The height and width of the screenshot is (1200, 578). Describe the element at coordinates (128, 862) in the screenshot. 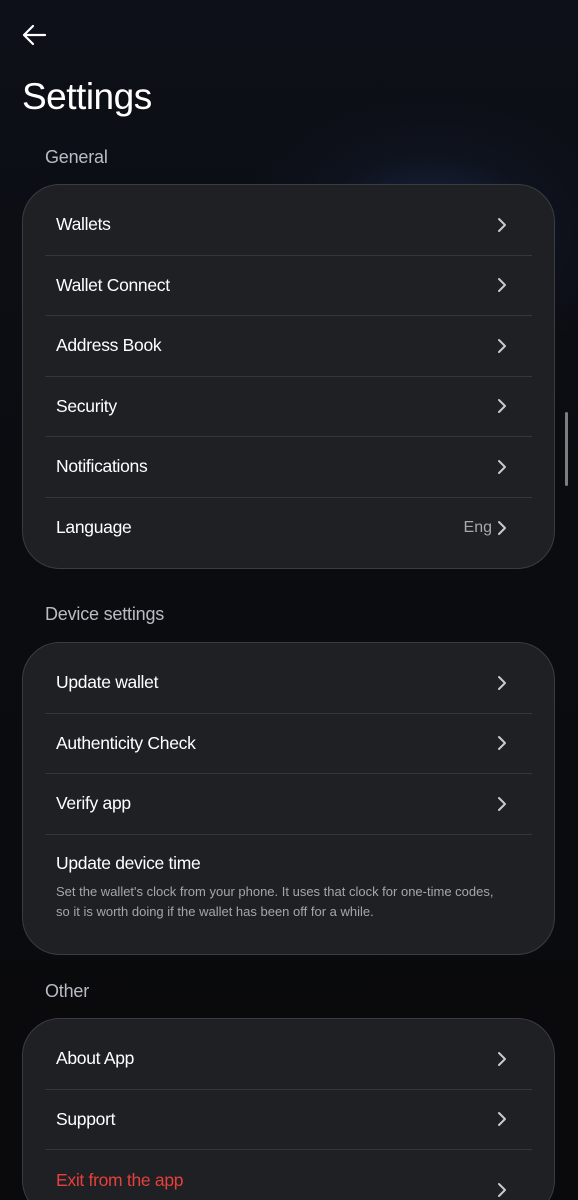

I see `settings-item-label: Update device time` at that location.